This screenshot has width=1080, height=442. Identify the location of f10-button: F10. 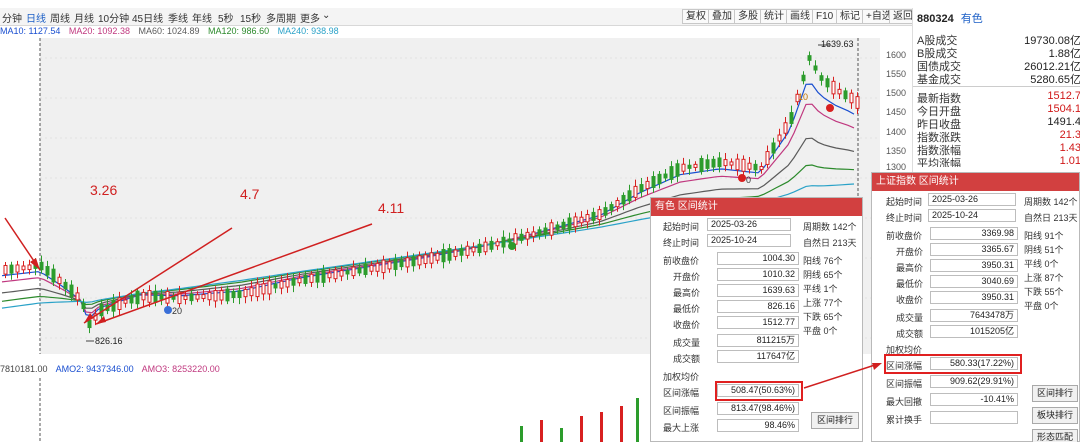
(825, 16).